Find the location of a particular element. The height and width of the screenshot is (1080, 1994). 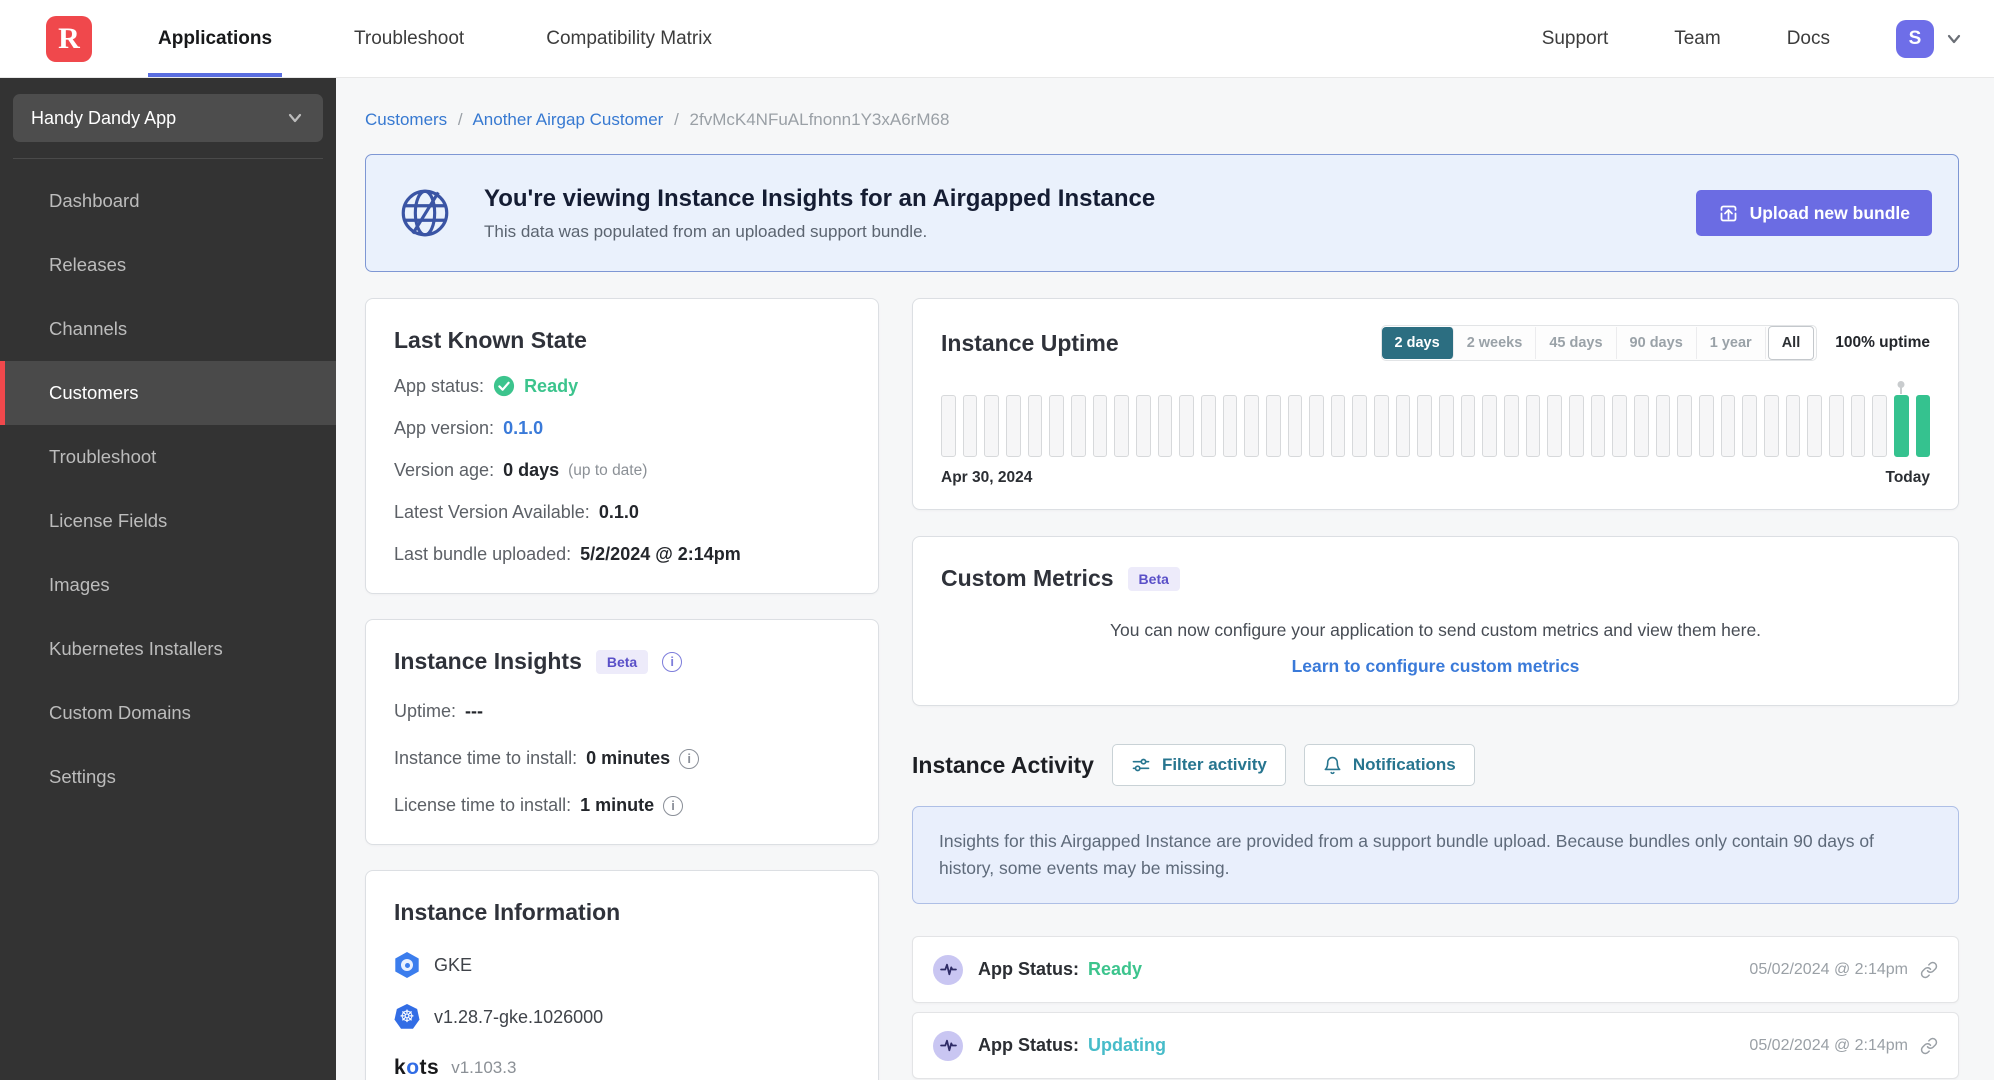

breadcrumb-customer-name: Another Airgap Customer is located at coordinates (567, 119).